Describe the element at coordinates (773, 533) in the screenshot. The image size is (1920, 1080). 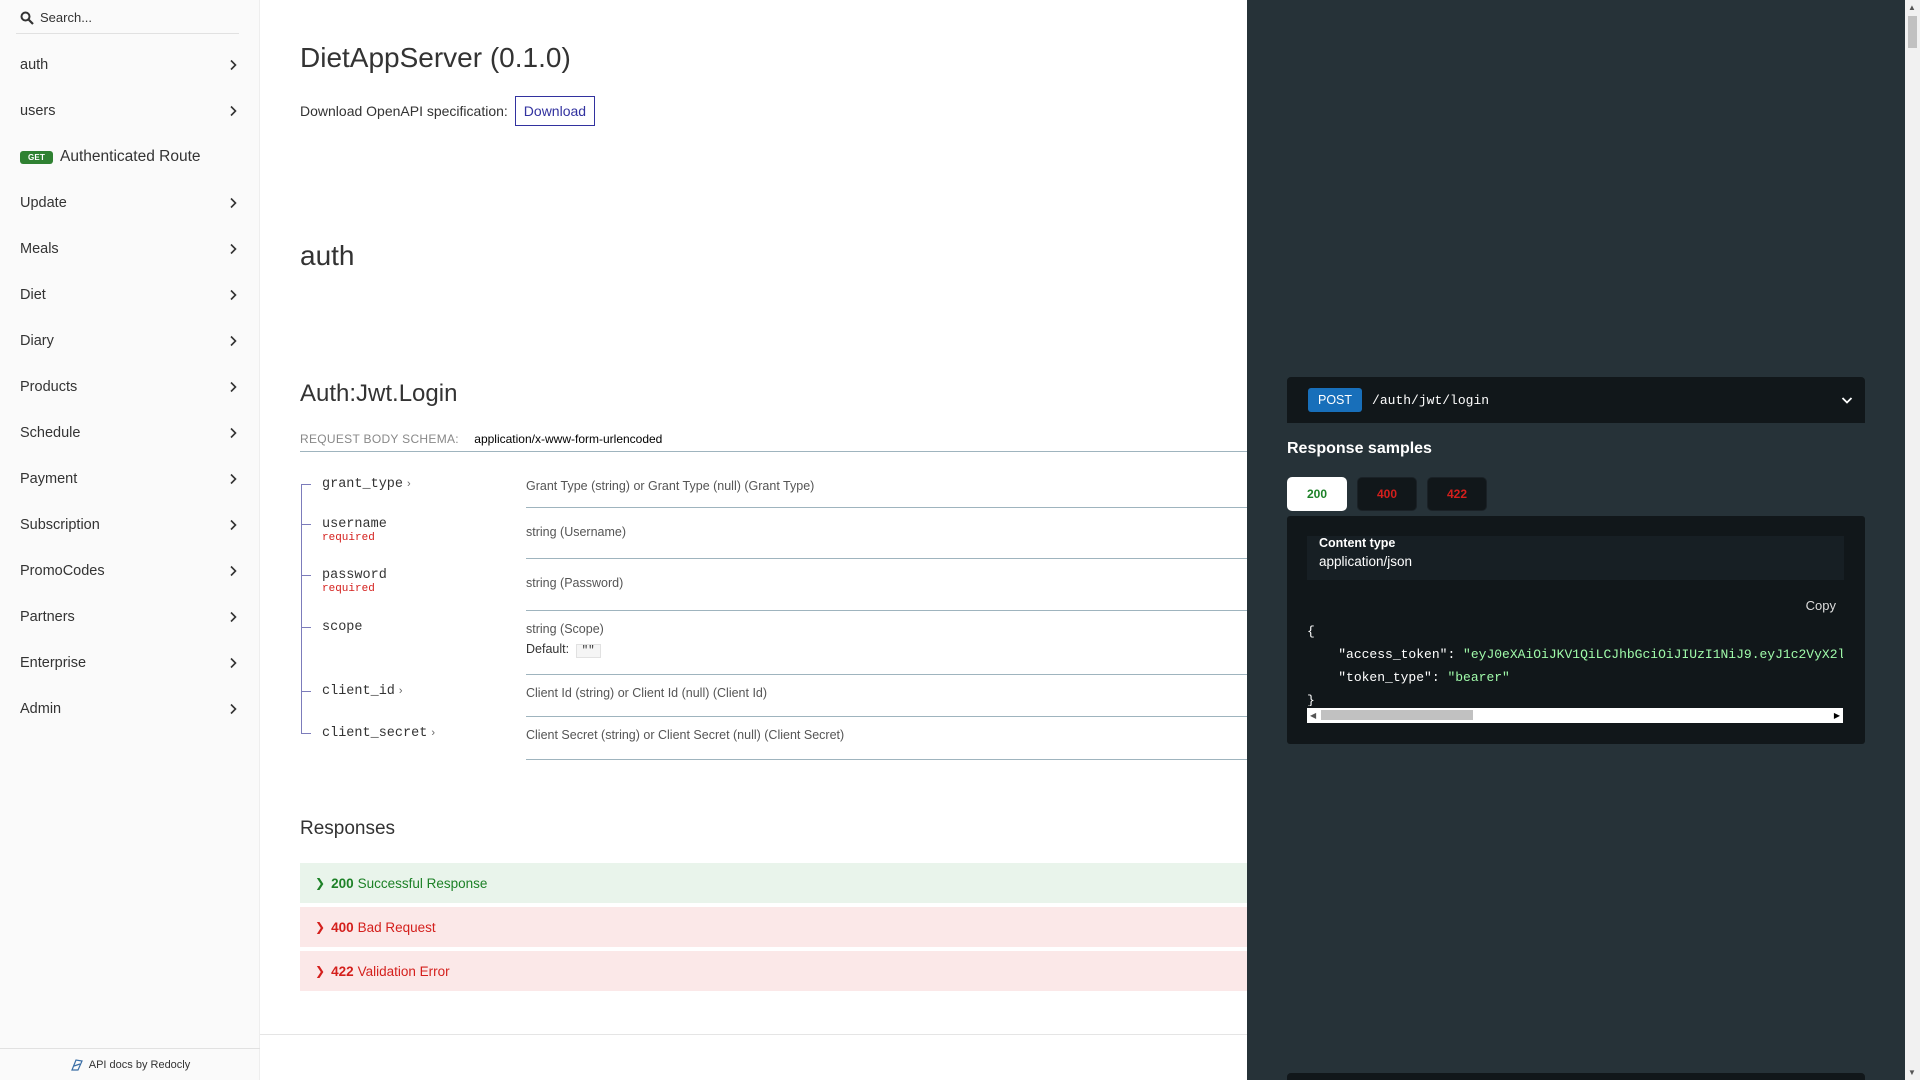
I see `param-row: username required string (Username)` at that location.